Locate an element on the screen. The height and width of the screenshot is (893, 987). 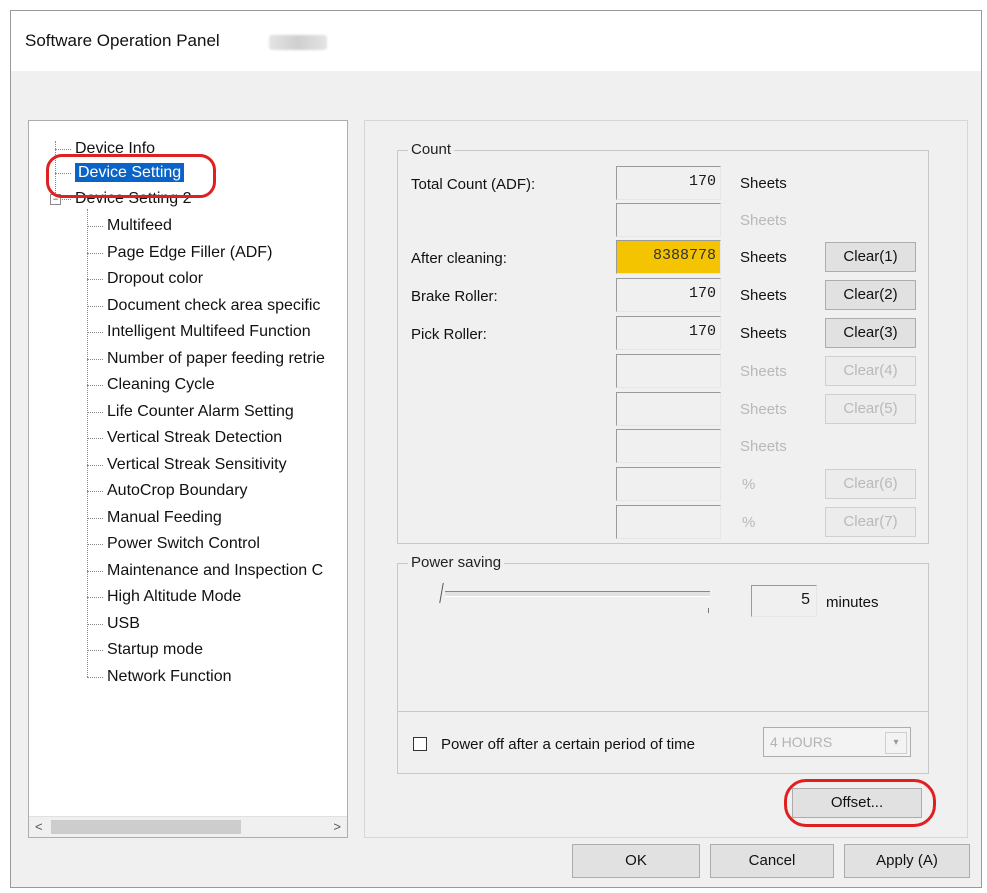
tree-horizontal-scrollbar: < > is located at coordinates (188, 826).